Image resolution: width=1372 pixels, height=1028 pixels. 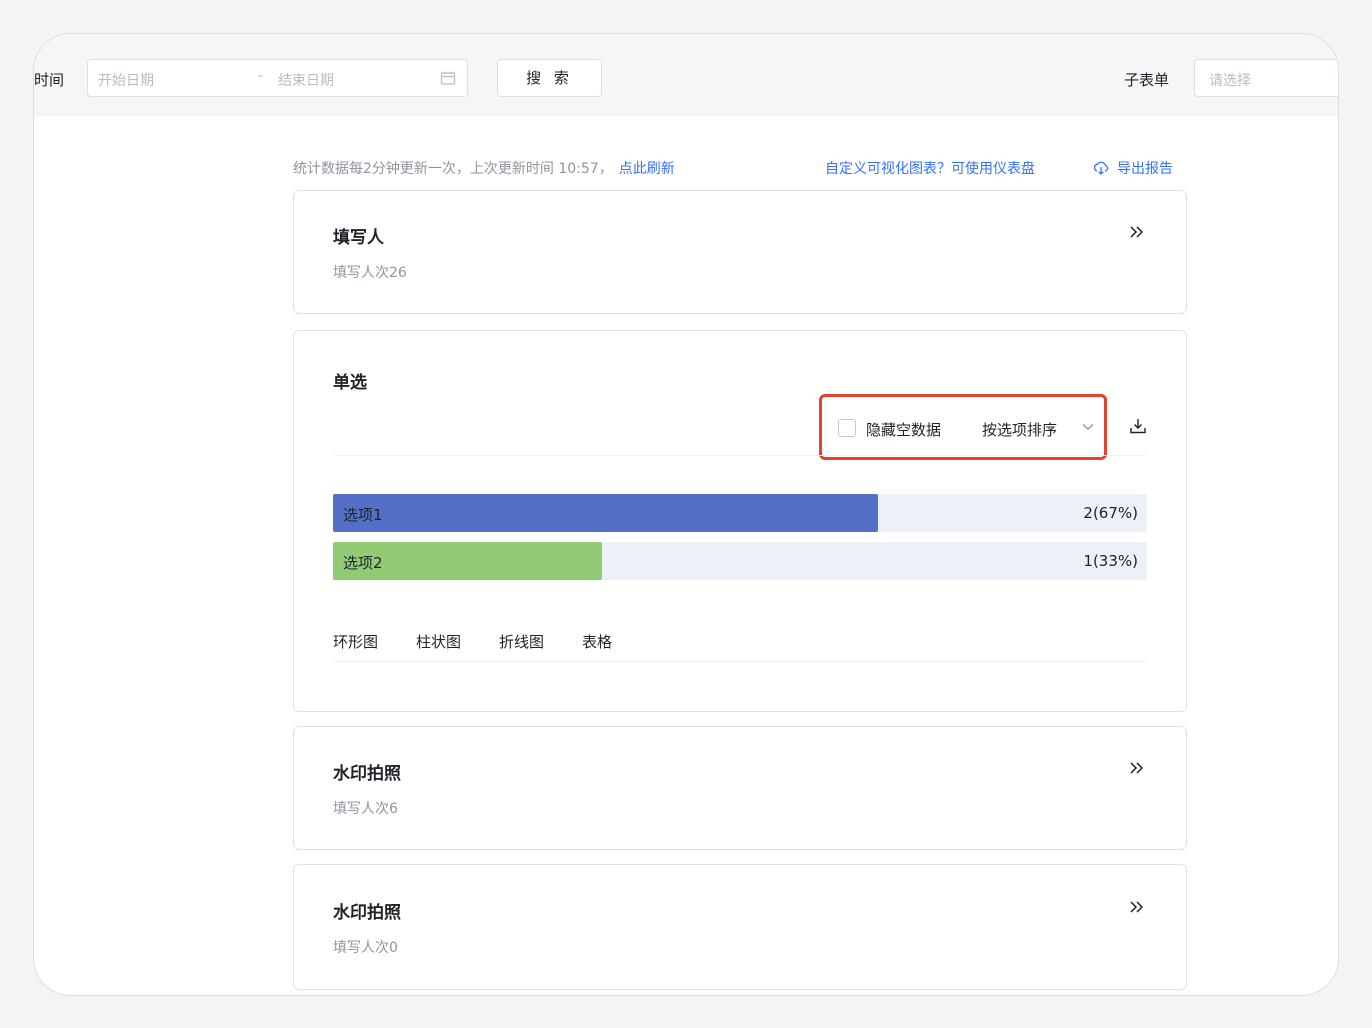 I want to click on update-text: 统计数据每2分钟更新一次，上次更新时间 10:57，, so click(x=453, y=169).